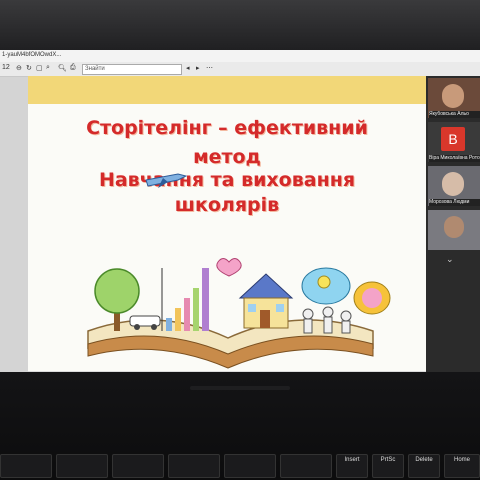  I want to click on thumbnail-panel, so click(14, 224).